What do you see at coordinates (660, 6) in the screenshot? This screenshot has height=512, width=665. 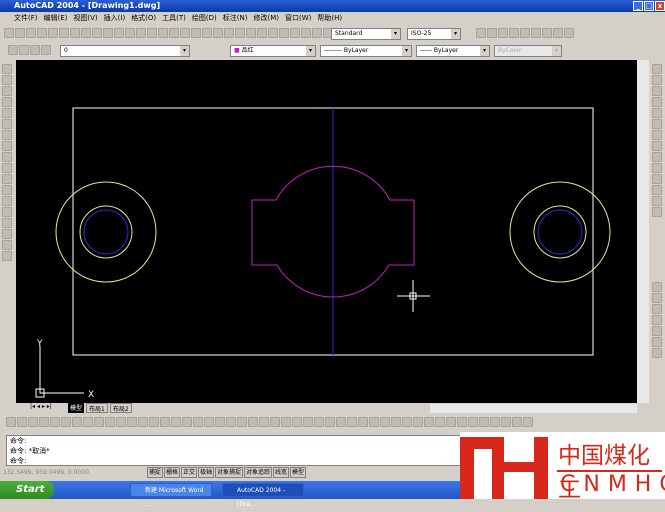 I see `close-button: x` at bounding box center [660, 6].